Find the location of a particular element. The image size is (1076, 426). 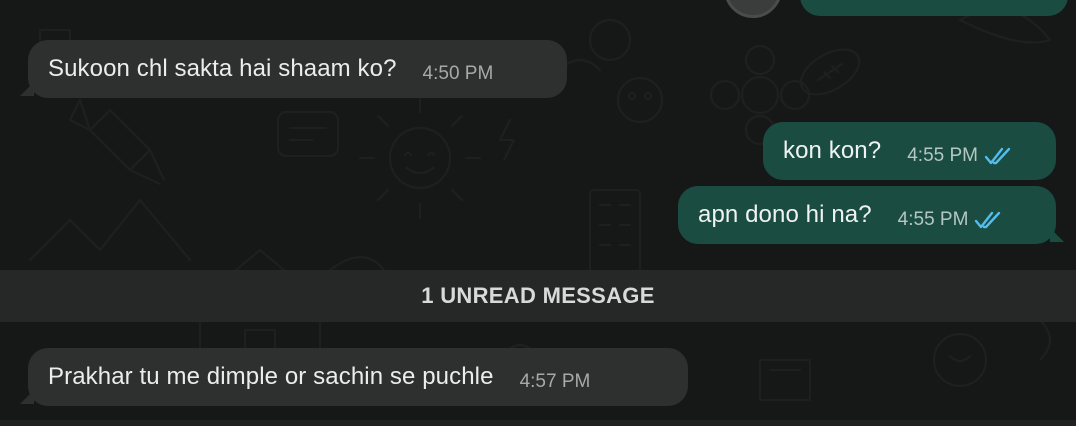

message-time: 4:57 PM is located at coordinates (555, 381).